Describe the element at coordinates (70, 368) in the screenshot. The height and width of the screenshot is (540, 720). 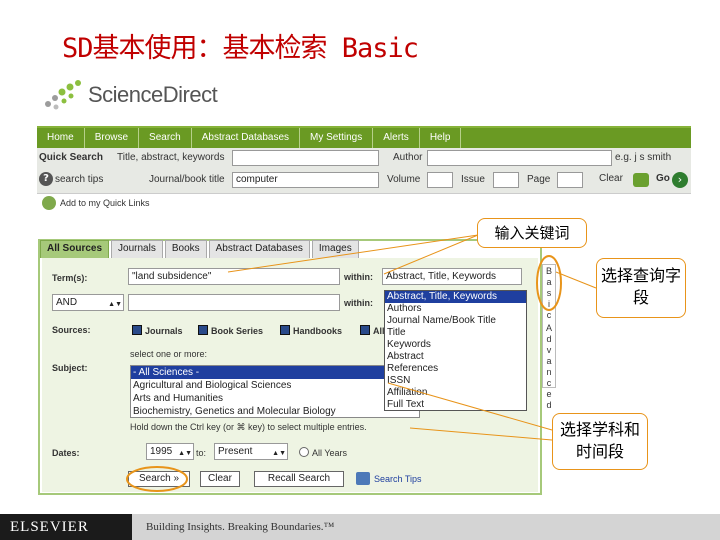
I see `subjects-label: Subject:` at that location.